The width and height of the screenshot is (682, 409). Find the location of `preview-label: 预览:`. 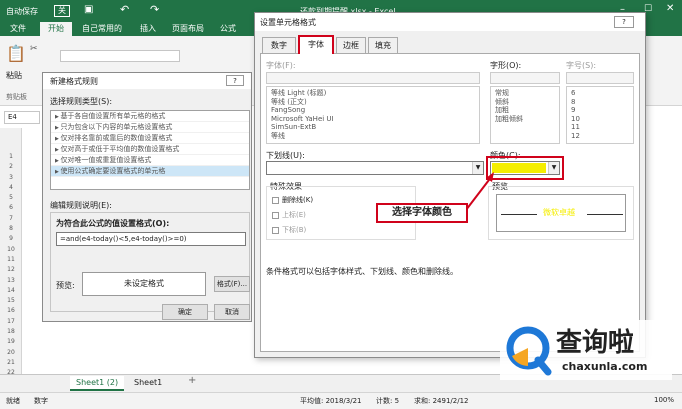

preview-label: 预览: is located at coordinates (65, 285).